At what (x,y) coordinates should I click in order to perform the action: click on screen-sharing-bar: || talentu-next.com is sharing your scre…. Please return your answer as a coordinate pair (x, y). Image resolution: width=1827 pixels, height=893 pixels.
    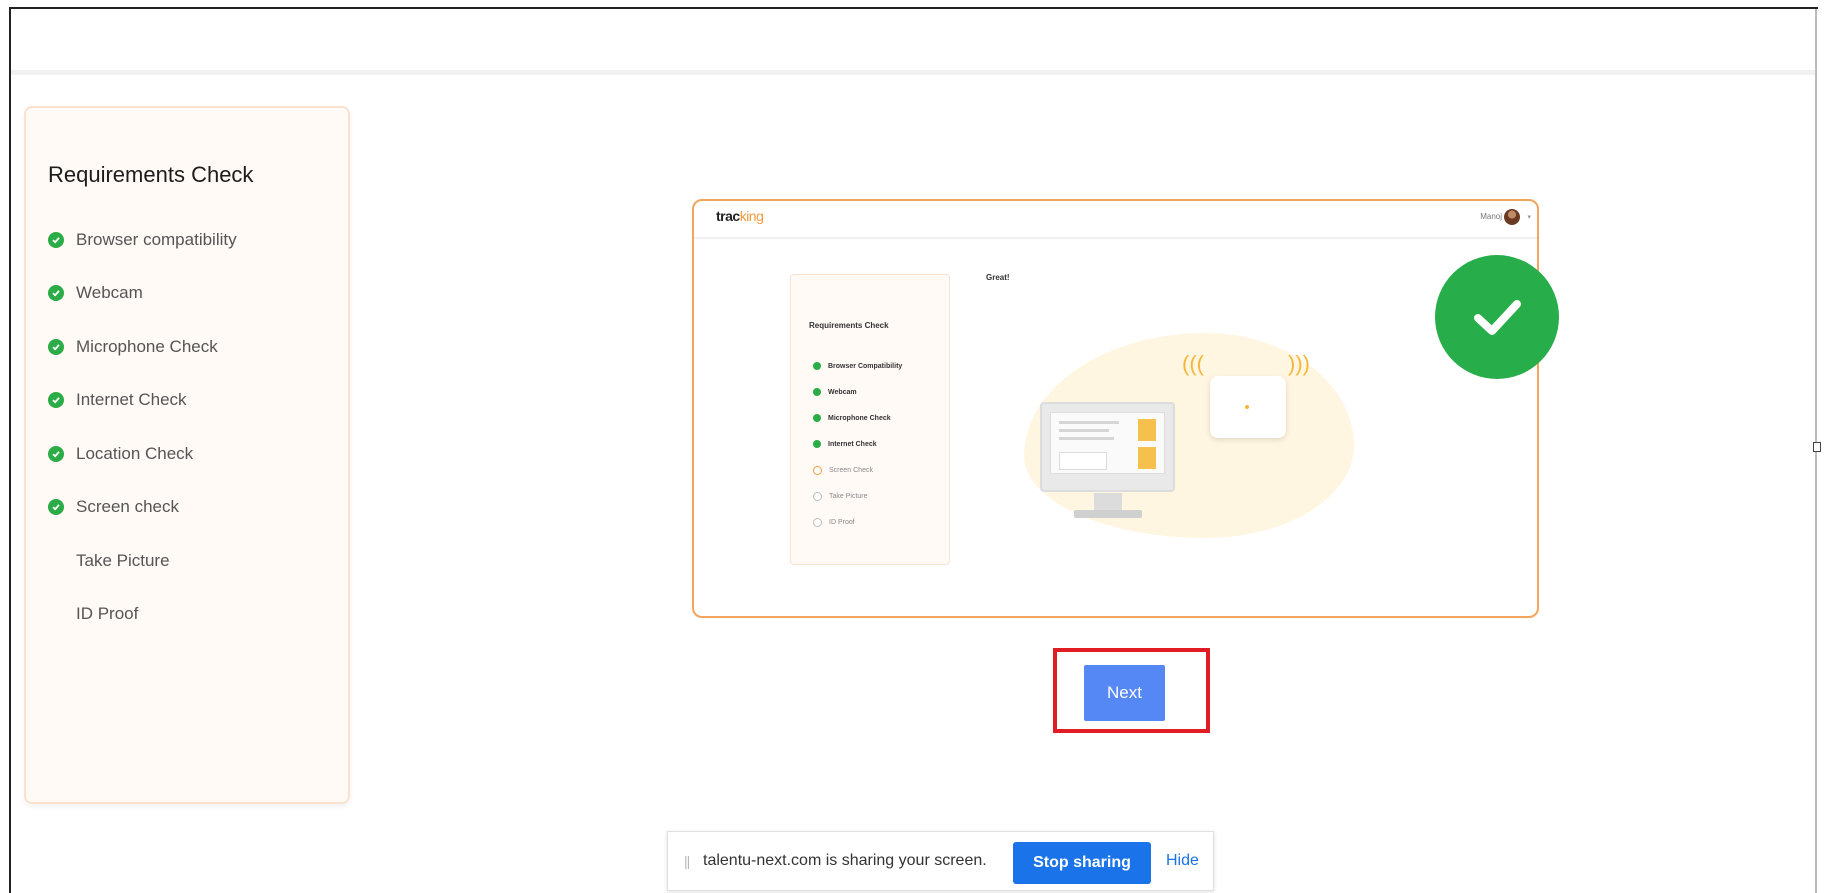
    Looking at the image, I should click on (940, 861).